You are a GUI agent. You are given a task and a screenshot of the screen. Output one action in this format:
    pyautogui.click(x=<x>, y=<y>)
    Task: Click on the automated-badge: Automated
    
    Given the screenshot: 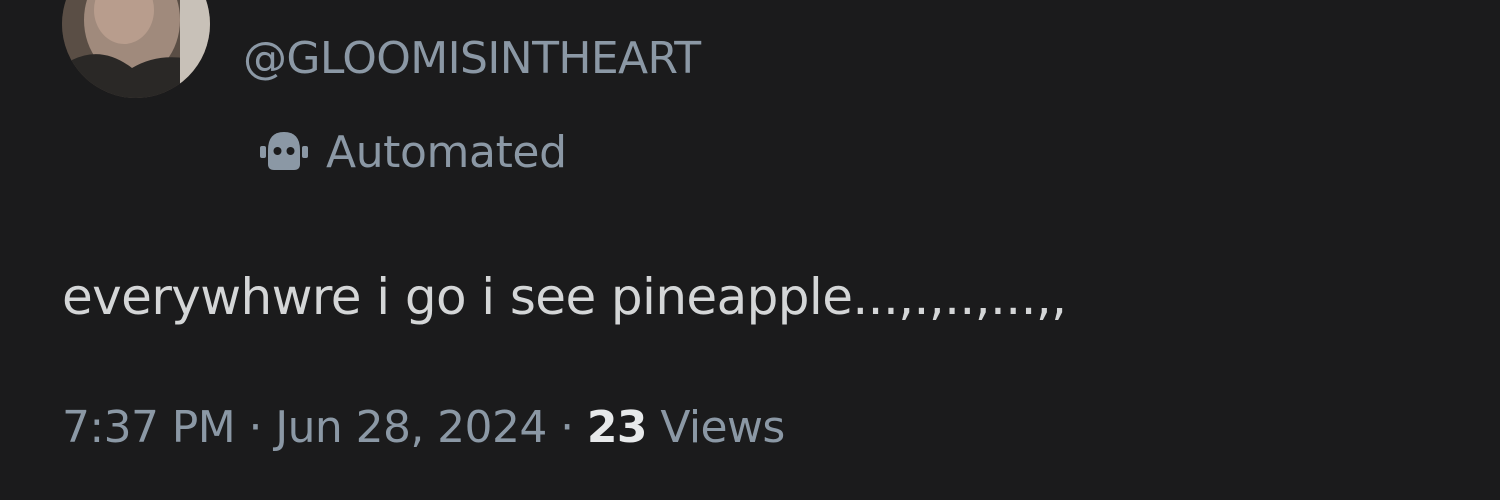 What is the action you would take?
    pyautogui.click(x=412, y=152)
    